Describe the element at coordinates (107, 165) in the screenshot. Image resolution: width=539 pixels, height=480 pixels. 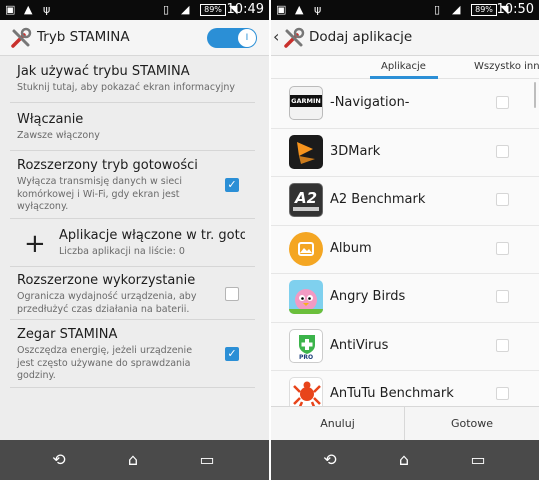
I see `setting-title: Rozszerzony tryb gotowości` at that location.